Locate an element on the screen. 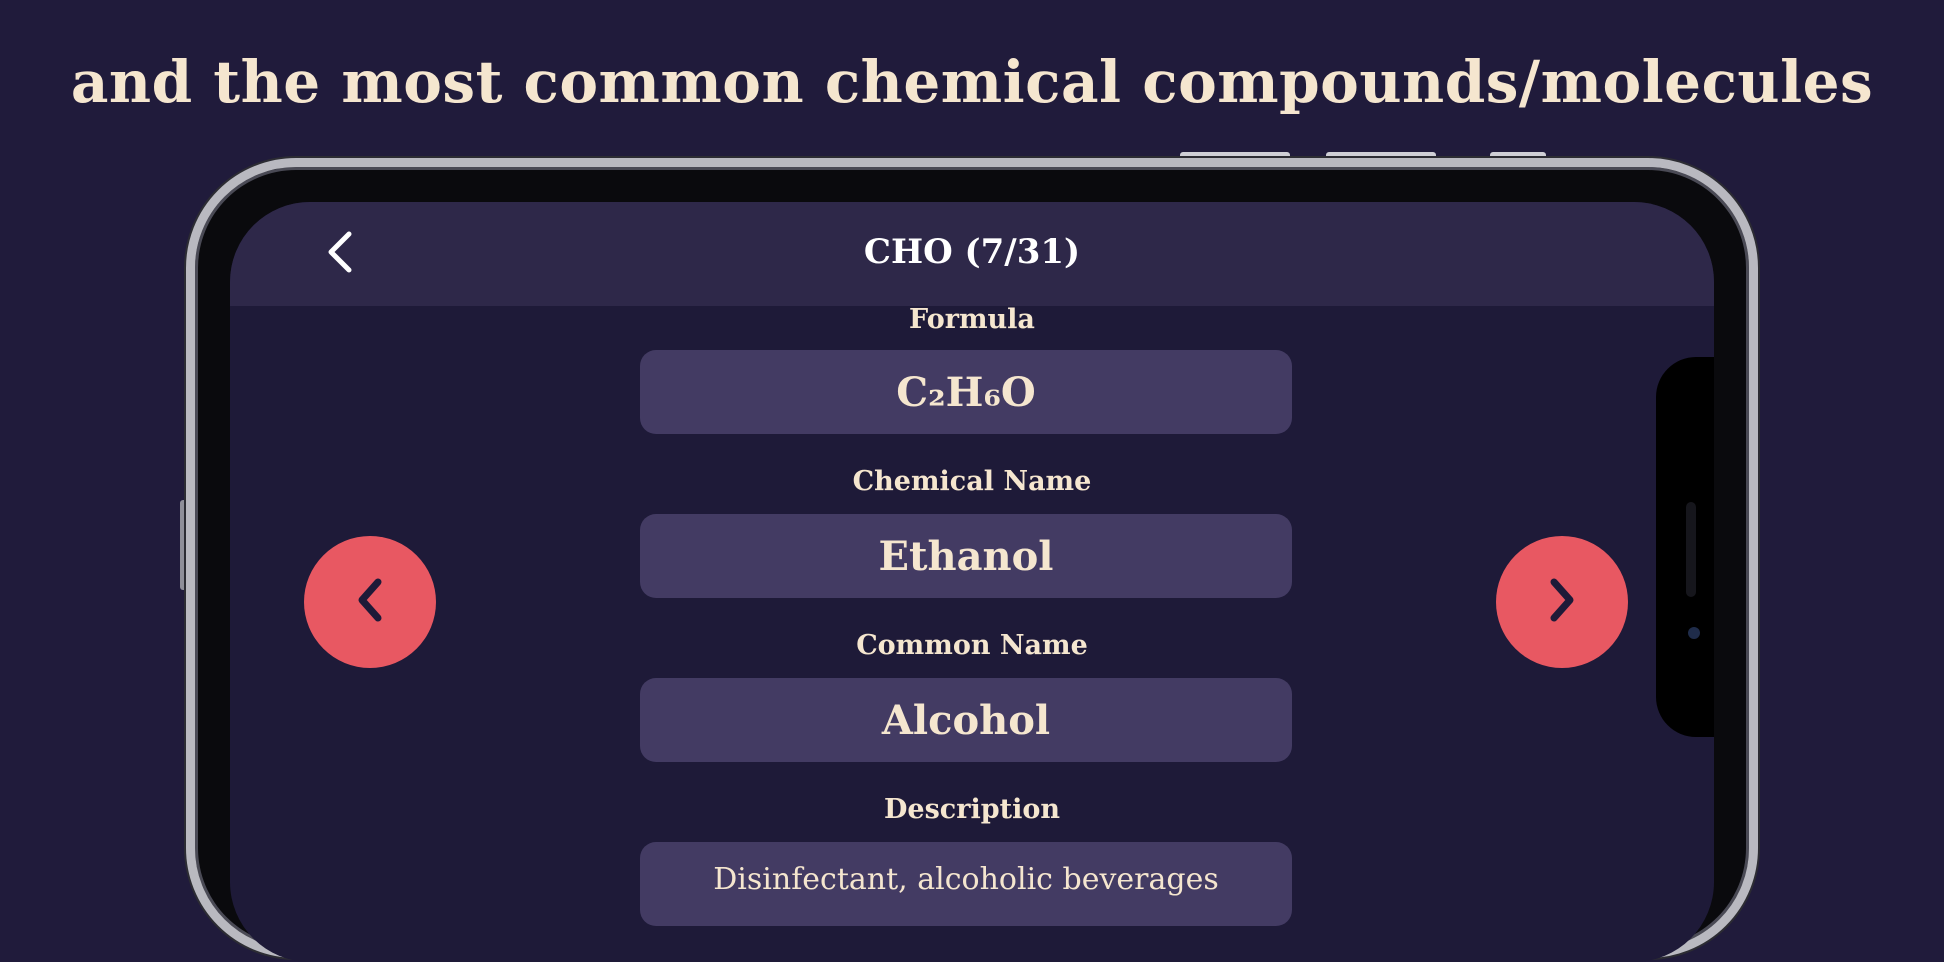  phone-notch is located at coordinates (1685, 547).